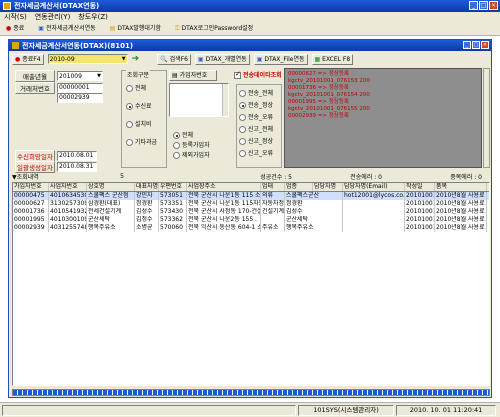 The height and width of the screenshot is (417, 500). I want to click on child-minimize-icon: _, so click(467, 45).